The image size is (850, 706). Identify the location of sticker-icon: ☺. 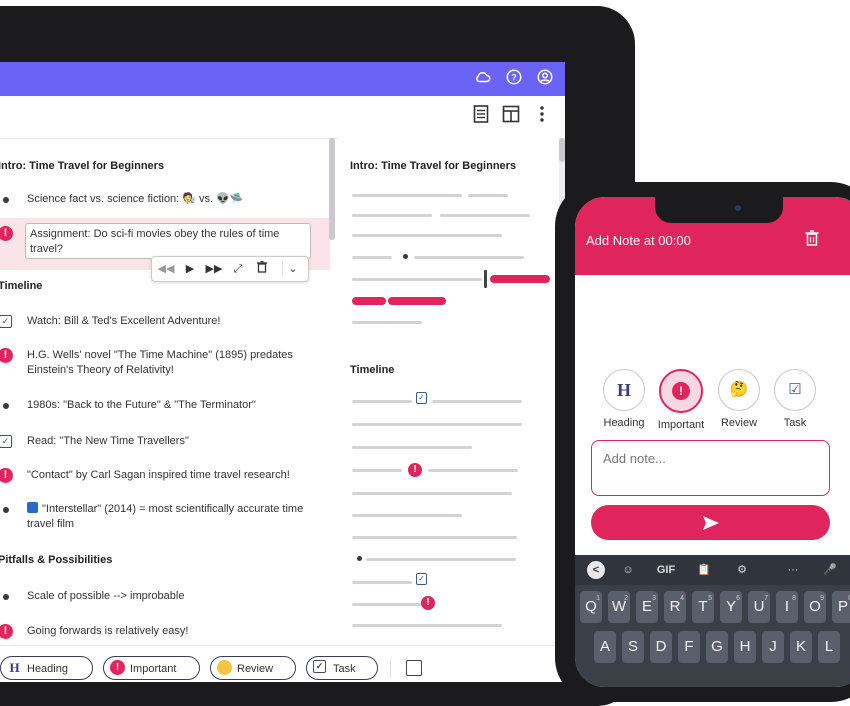
(628, 570).